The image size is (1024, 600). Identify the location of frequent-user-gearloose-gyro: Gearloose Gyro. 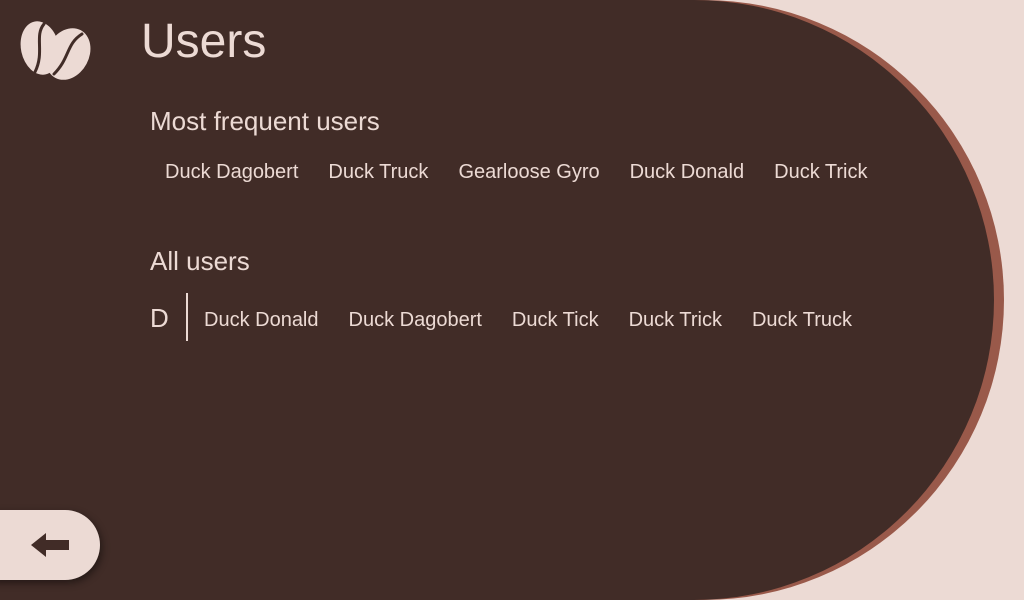
(528, 172).